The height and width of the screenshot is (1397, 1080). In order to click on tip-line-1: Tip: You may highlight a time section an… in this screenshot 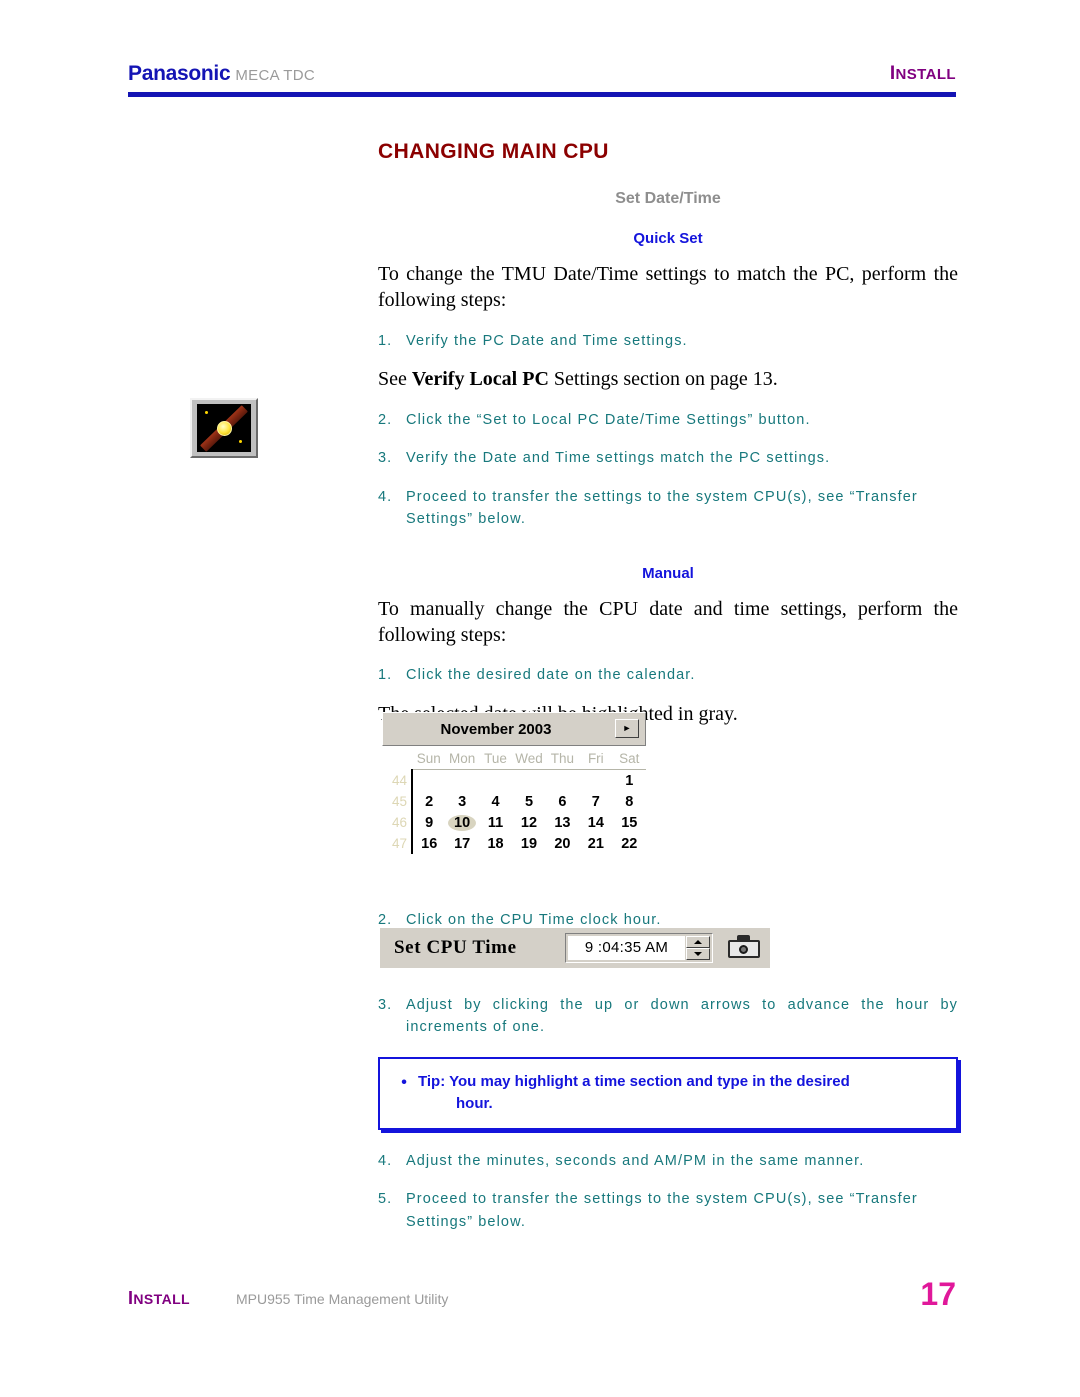, I will do `click(634, 1081)`.